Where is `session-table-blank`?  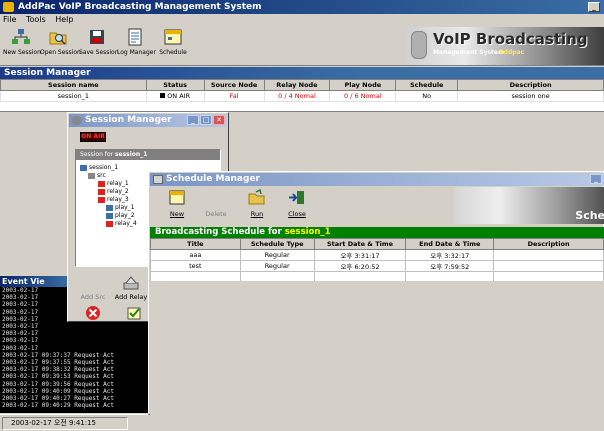
session-table-blank is located at coordinates (302, 107).